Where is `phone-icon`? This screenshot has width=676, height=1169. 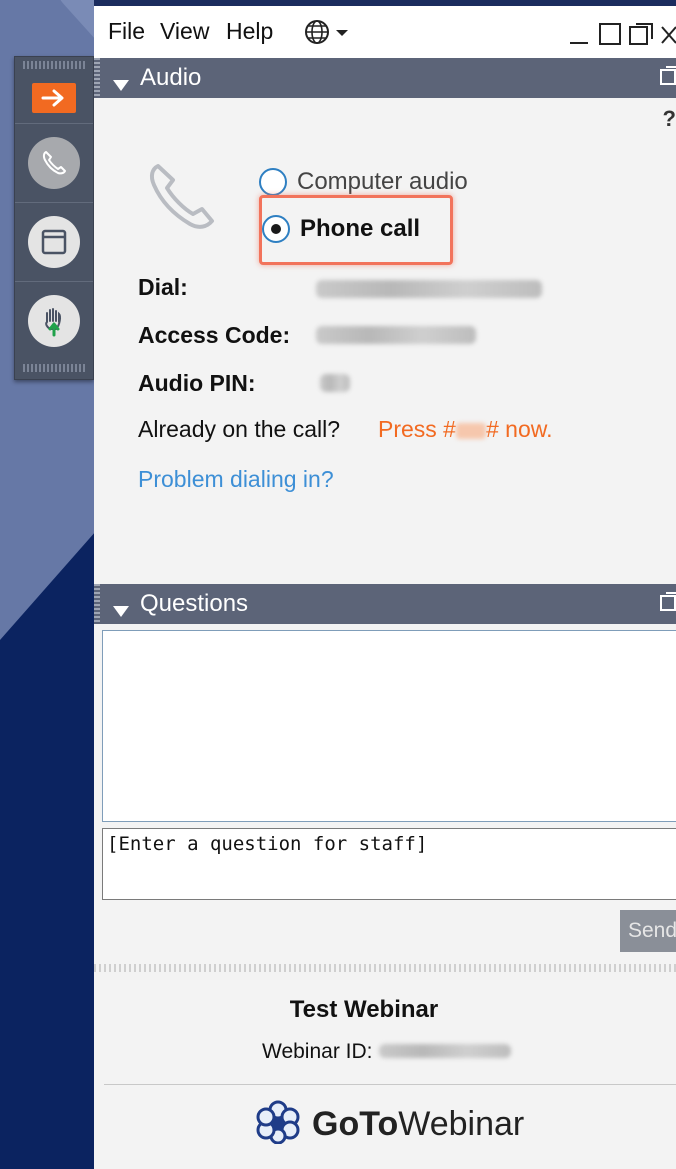 phone-icon is located at coordinates (54, 163).